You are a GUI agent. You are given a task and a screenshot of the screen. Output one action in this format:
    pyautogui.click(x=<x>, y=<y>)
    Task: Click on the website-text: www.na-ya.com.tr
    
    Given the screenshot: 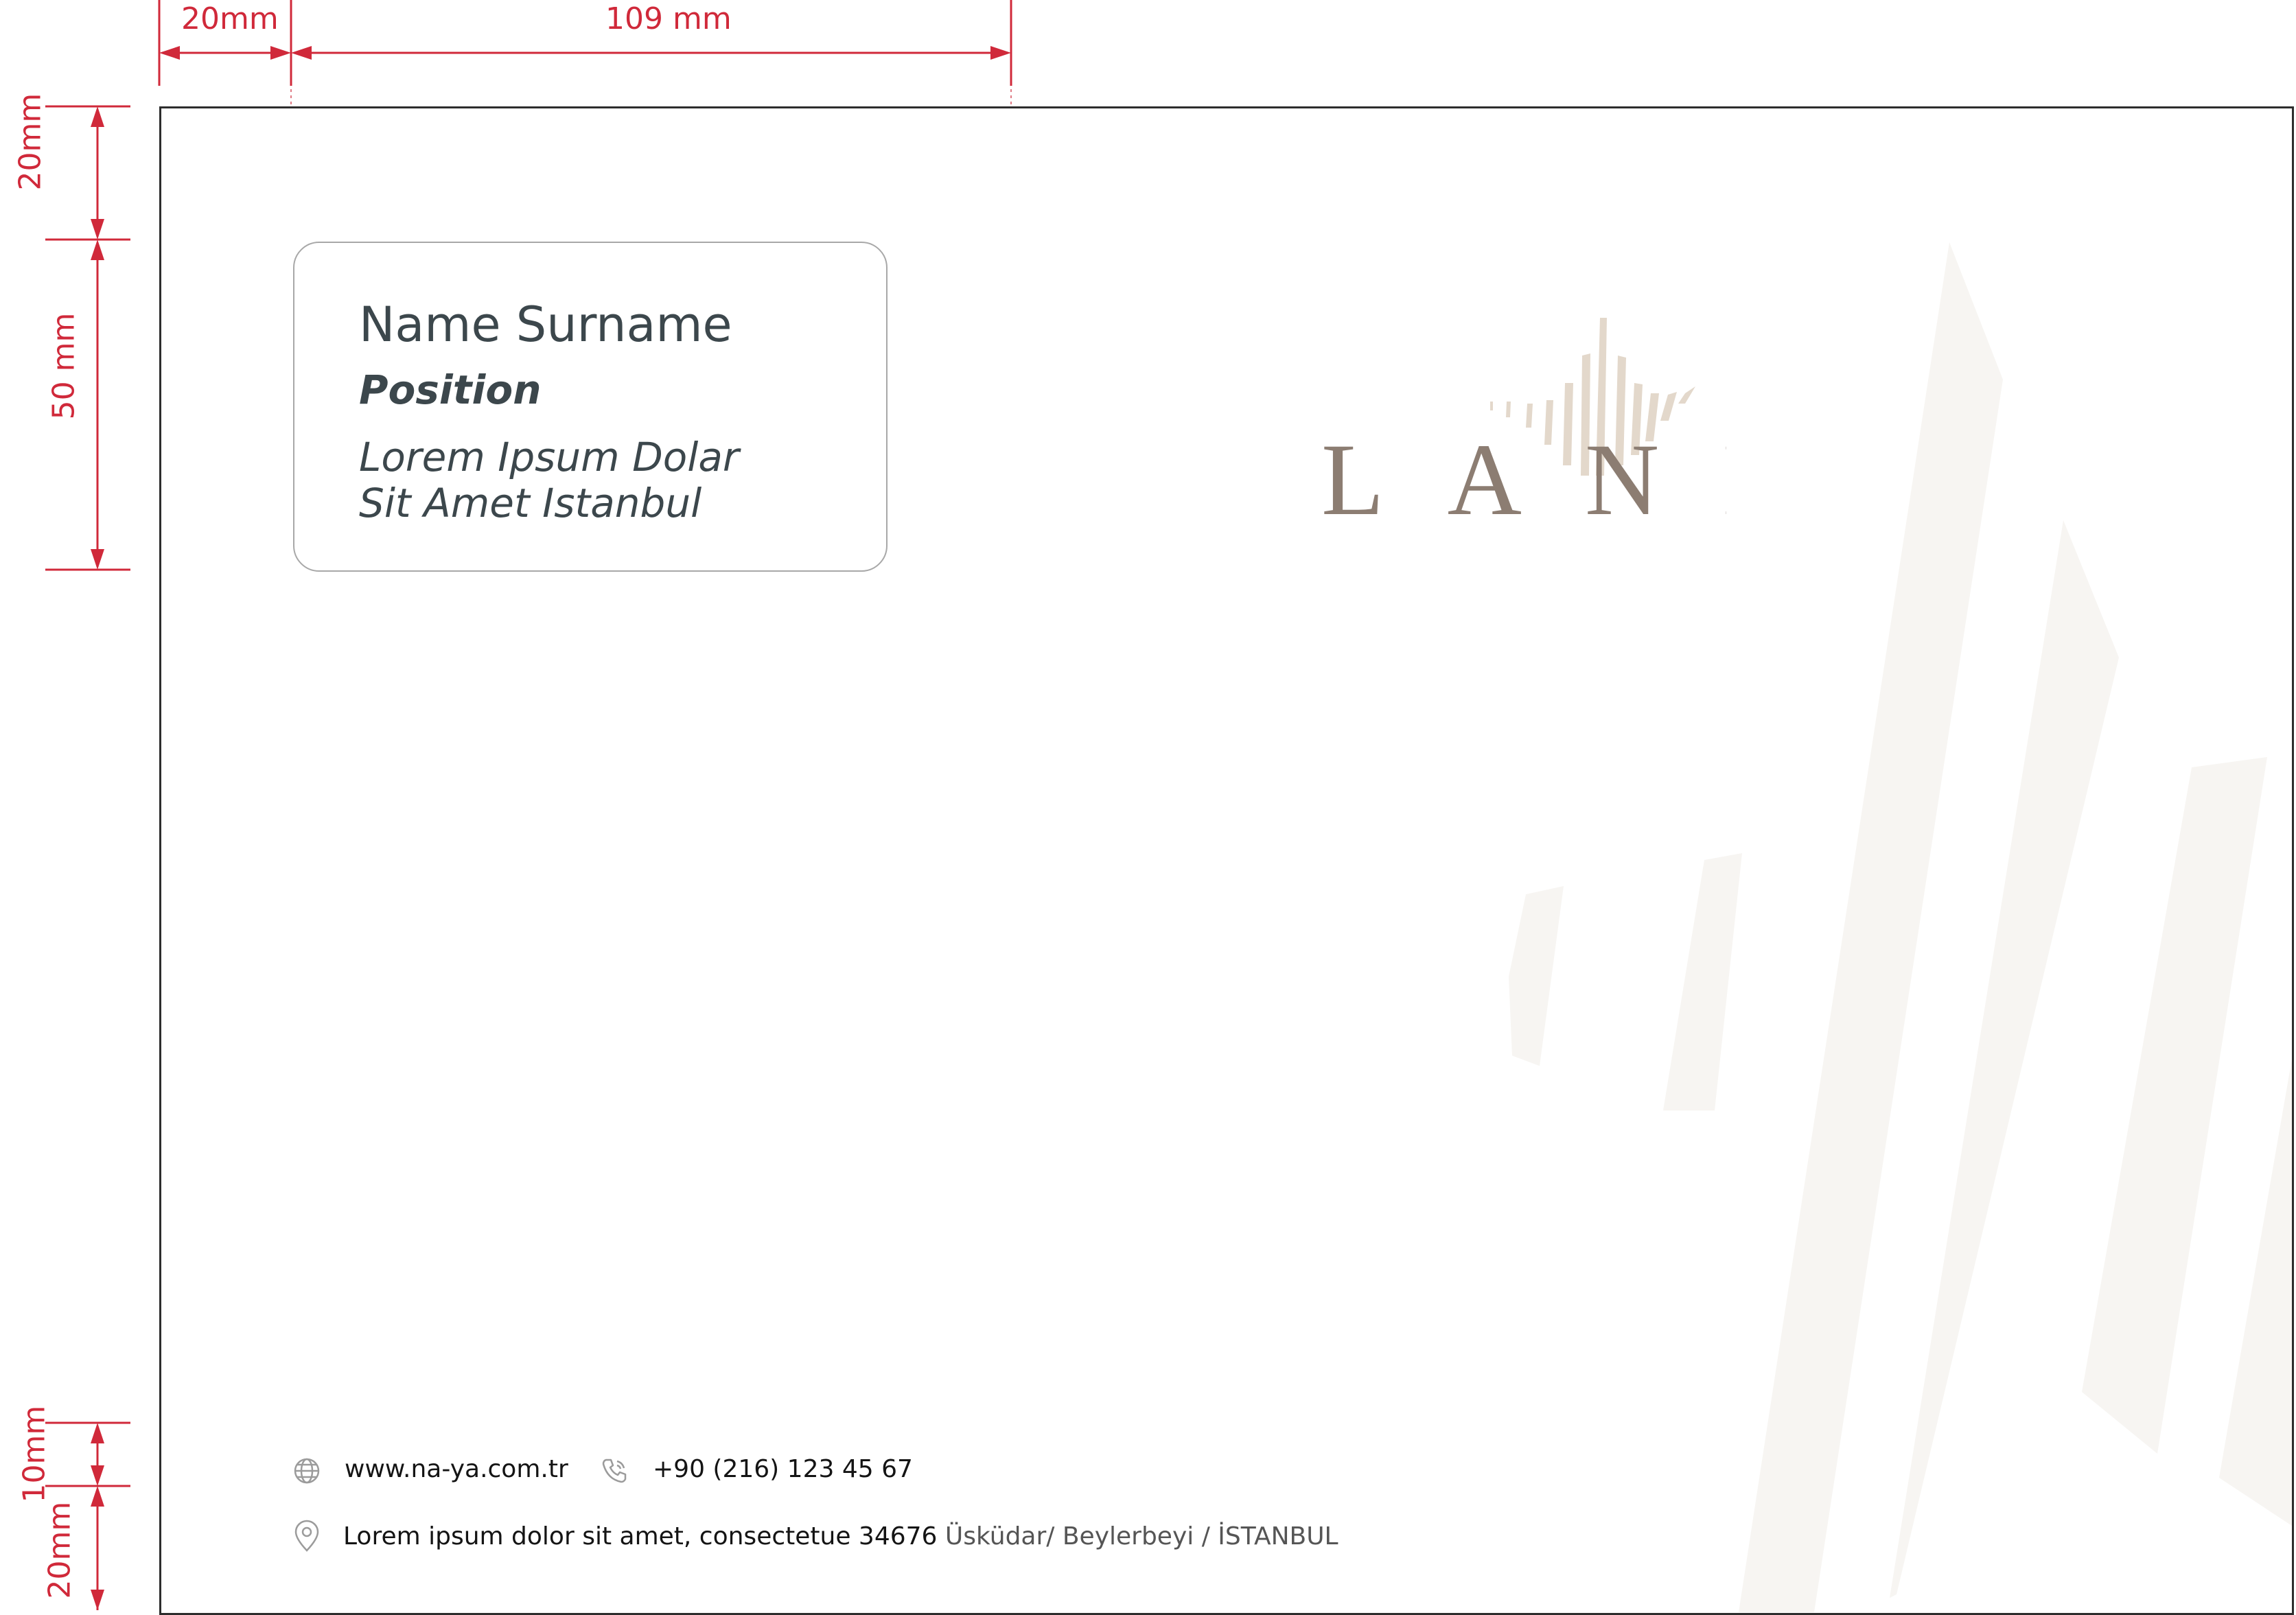 What is the action you would take?
    pyautogui.click(x=456, y=1469)
    